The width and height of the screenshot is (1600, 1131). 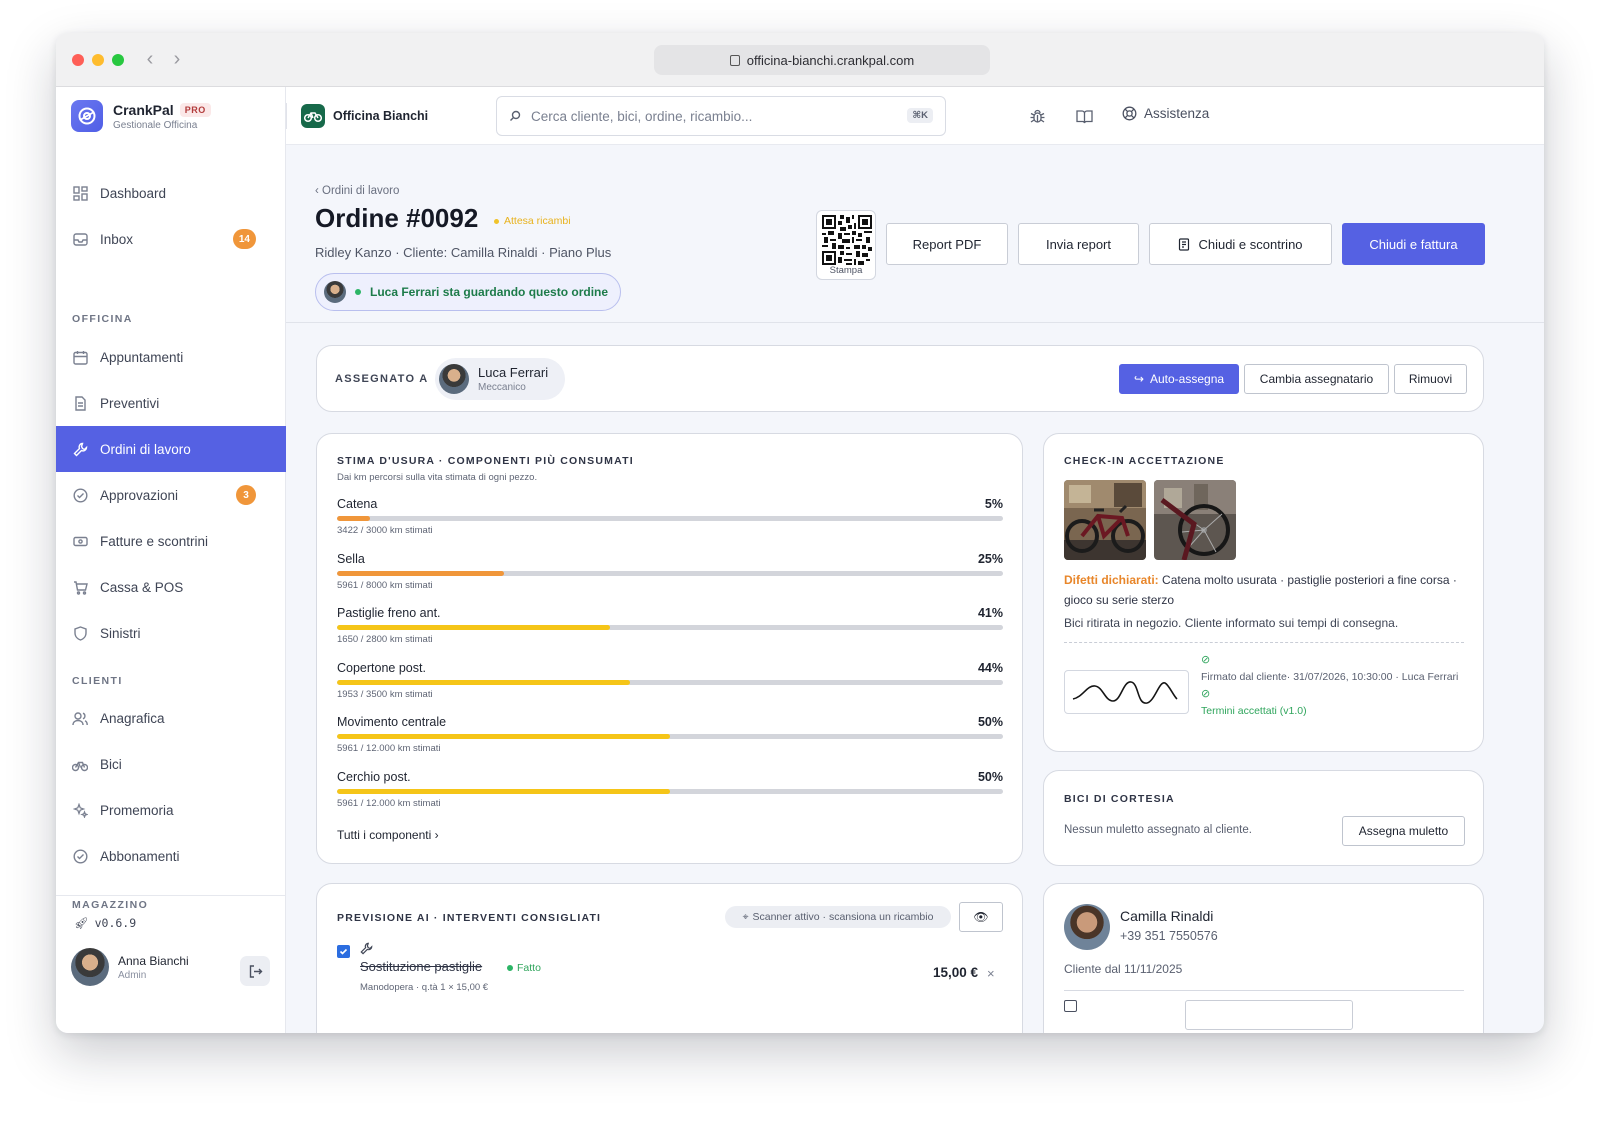 What do you see at coordinates (171, 718) in the screenshot?
I see `sidebar-item-anagrafica: Anagrafica` at bounding box center [171, 718].